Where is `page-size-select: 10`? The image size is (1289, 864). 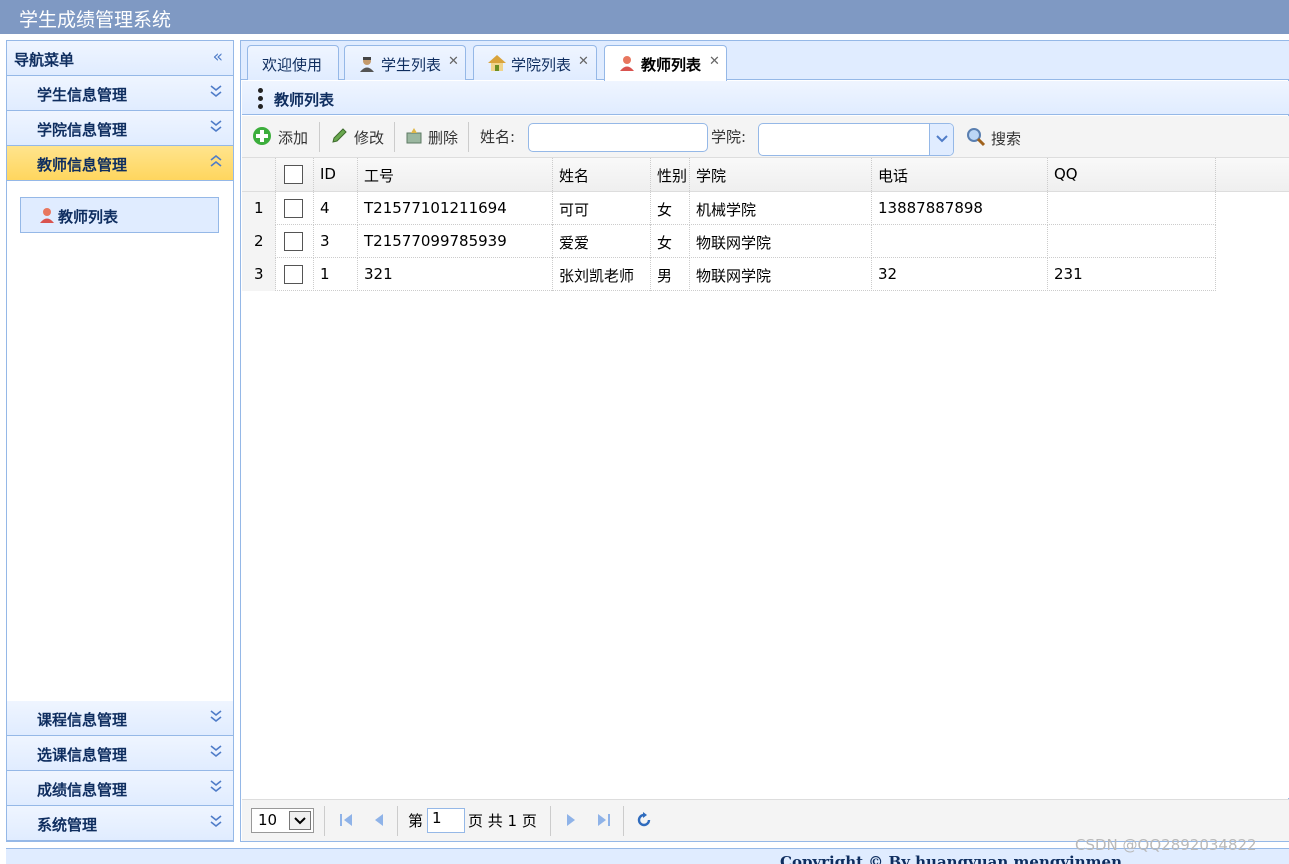 page-size-select: 10 is located at coordinates (282, 820).